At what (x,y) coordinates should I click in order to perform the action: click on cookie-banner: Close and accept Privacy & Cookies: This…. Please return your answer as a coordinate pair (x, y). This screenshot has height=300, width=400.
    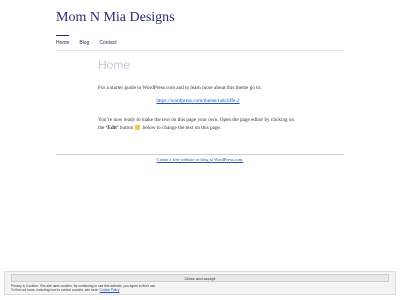
    Looking at the image, I should click on (200, 283).